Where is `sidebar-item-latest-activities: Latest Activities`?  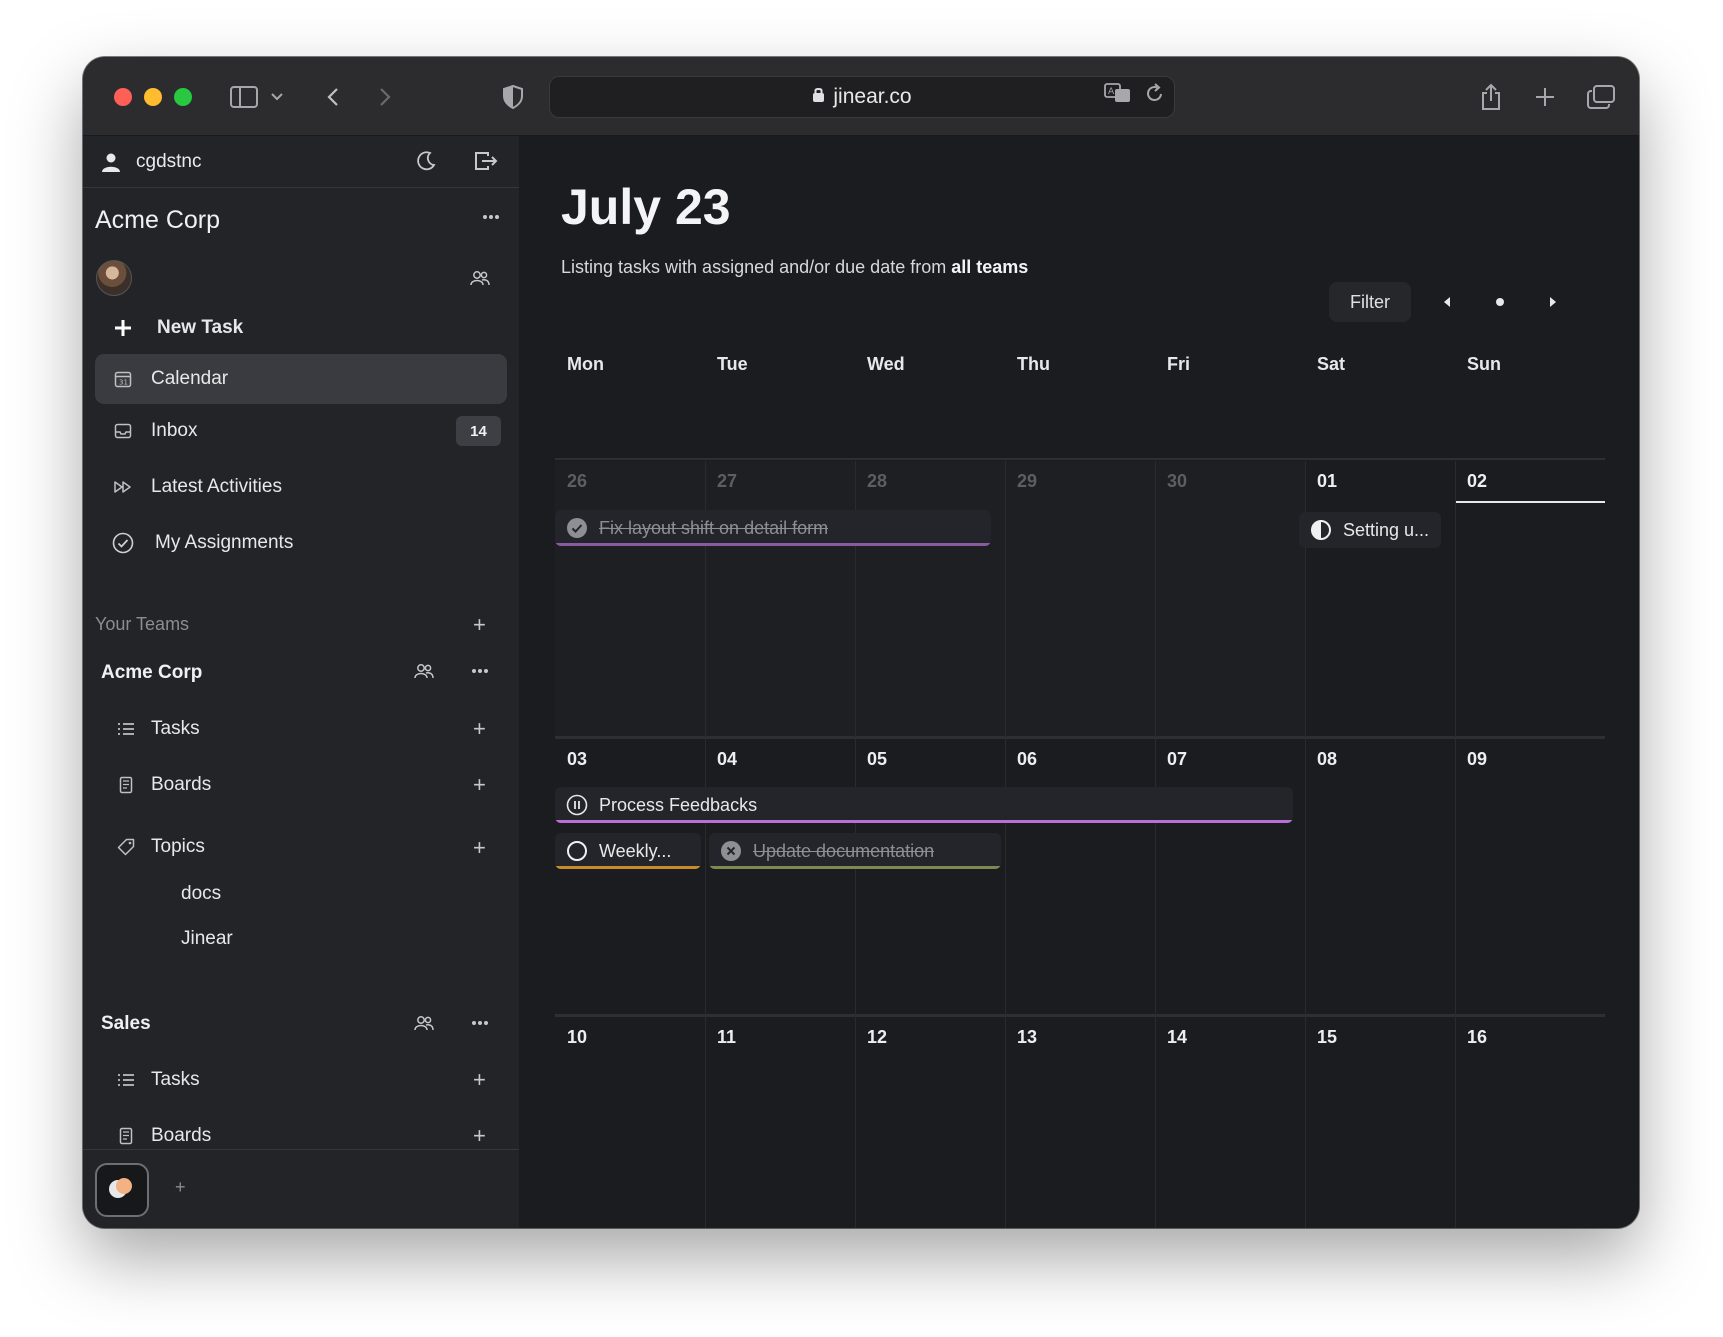
sidebar-item-latest-activities: Latest Activities is located at coordinates (301, 487).